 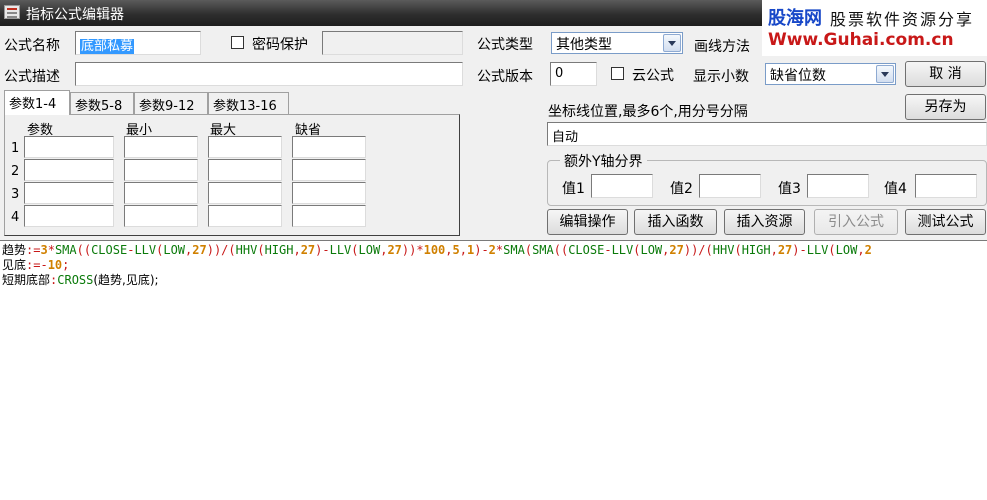 I want to click on formula-type-select: 其他类型, so click(x=617, y=43).